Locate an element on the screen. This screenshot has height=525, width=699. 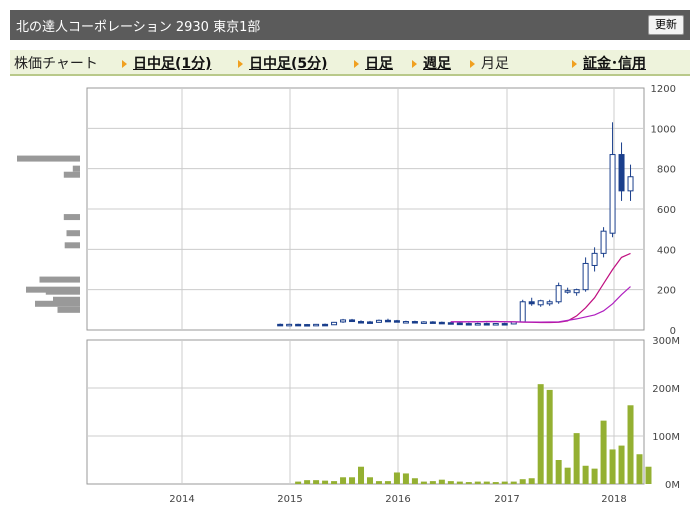
price-tick-label: 1200 is located at coordinates (663, 89).